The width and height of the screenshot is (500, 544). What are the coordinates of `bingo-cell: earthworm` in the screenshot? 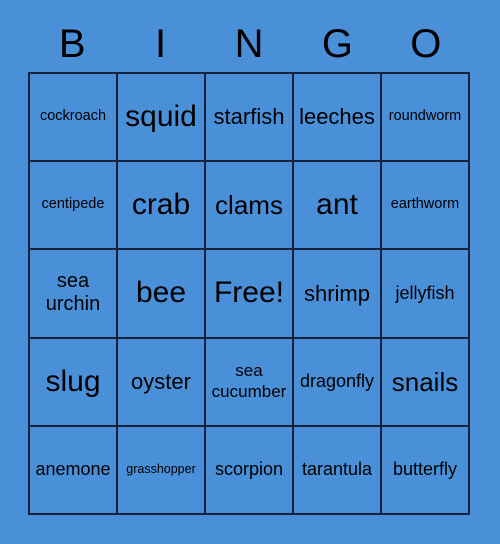 It's located at (426, 206).